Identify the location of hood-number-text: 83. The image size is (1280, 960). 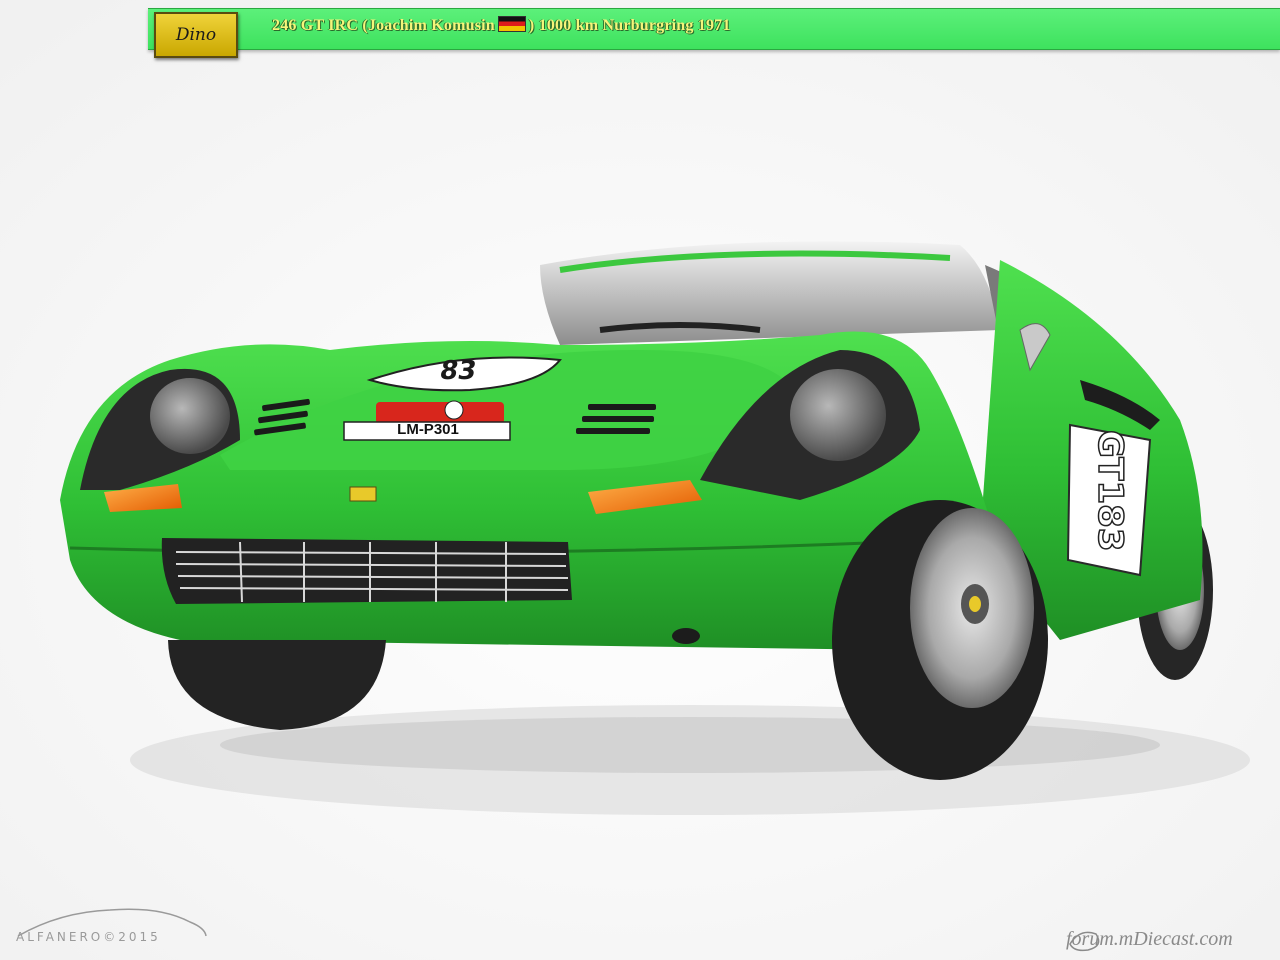
(458, 371).